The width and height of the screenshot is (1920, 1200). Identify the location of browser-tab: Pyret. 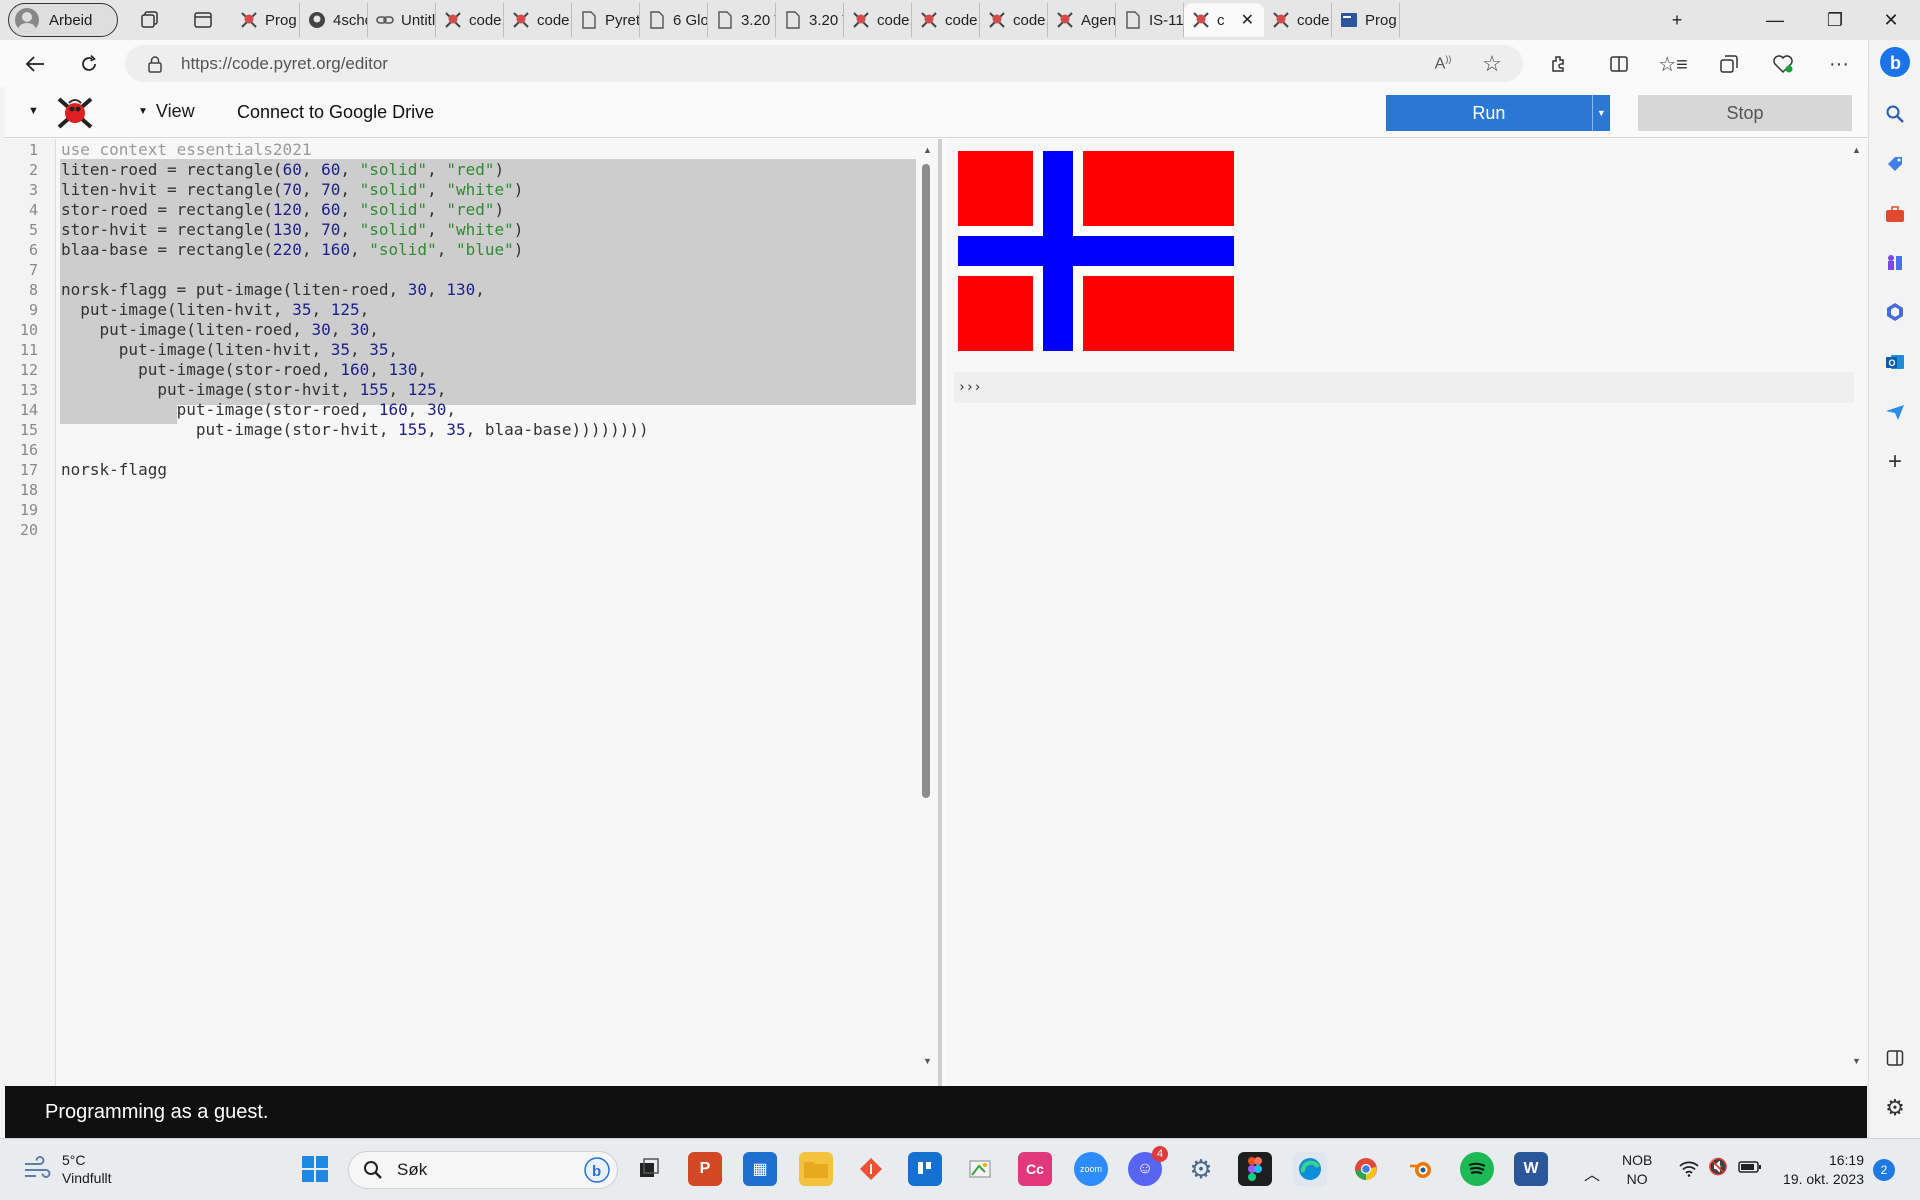
(606, 20).